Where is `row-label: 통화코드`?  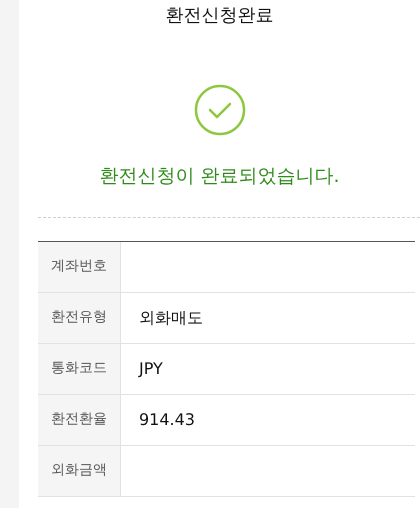 row-label: 통화코드 is located at coordinates (79, 369).